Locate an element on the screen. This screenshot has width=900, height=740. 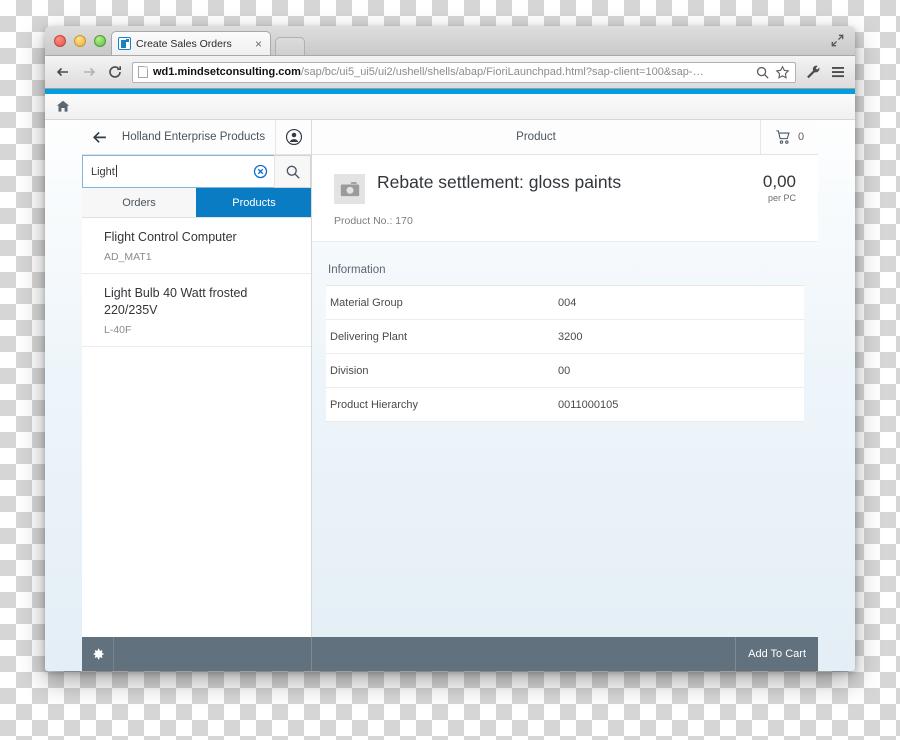
table-cell-value: 004 is located at coordinates (567, 302).